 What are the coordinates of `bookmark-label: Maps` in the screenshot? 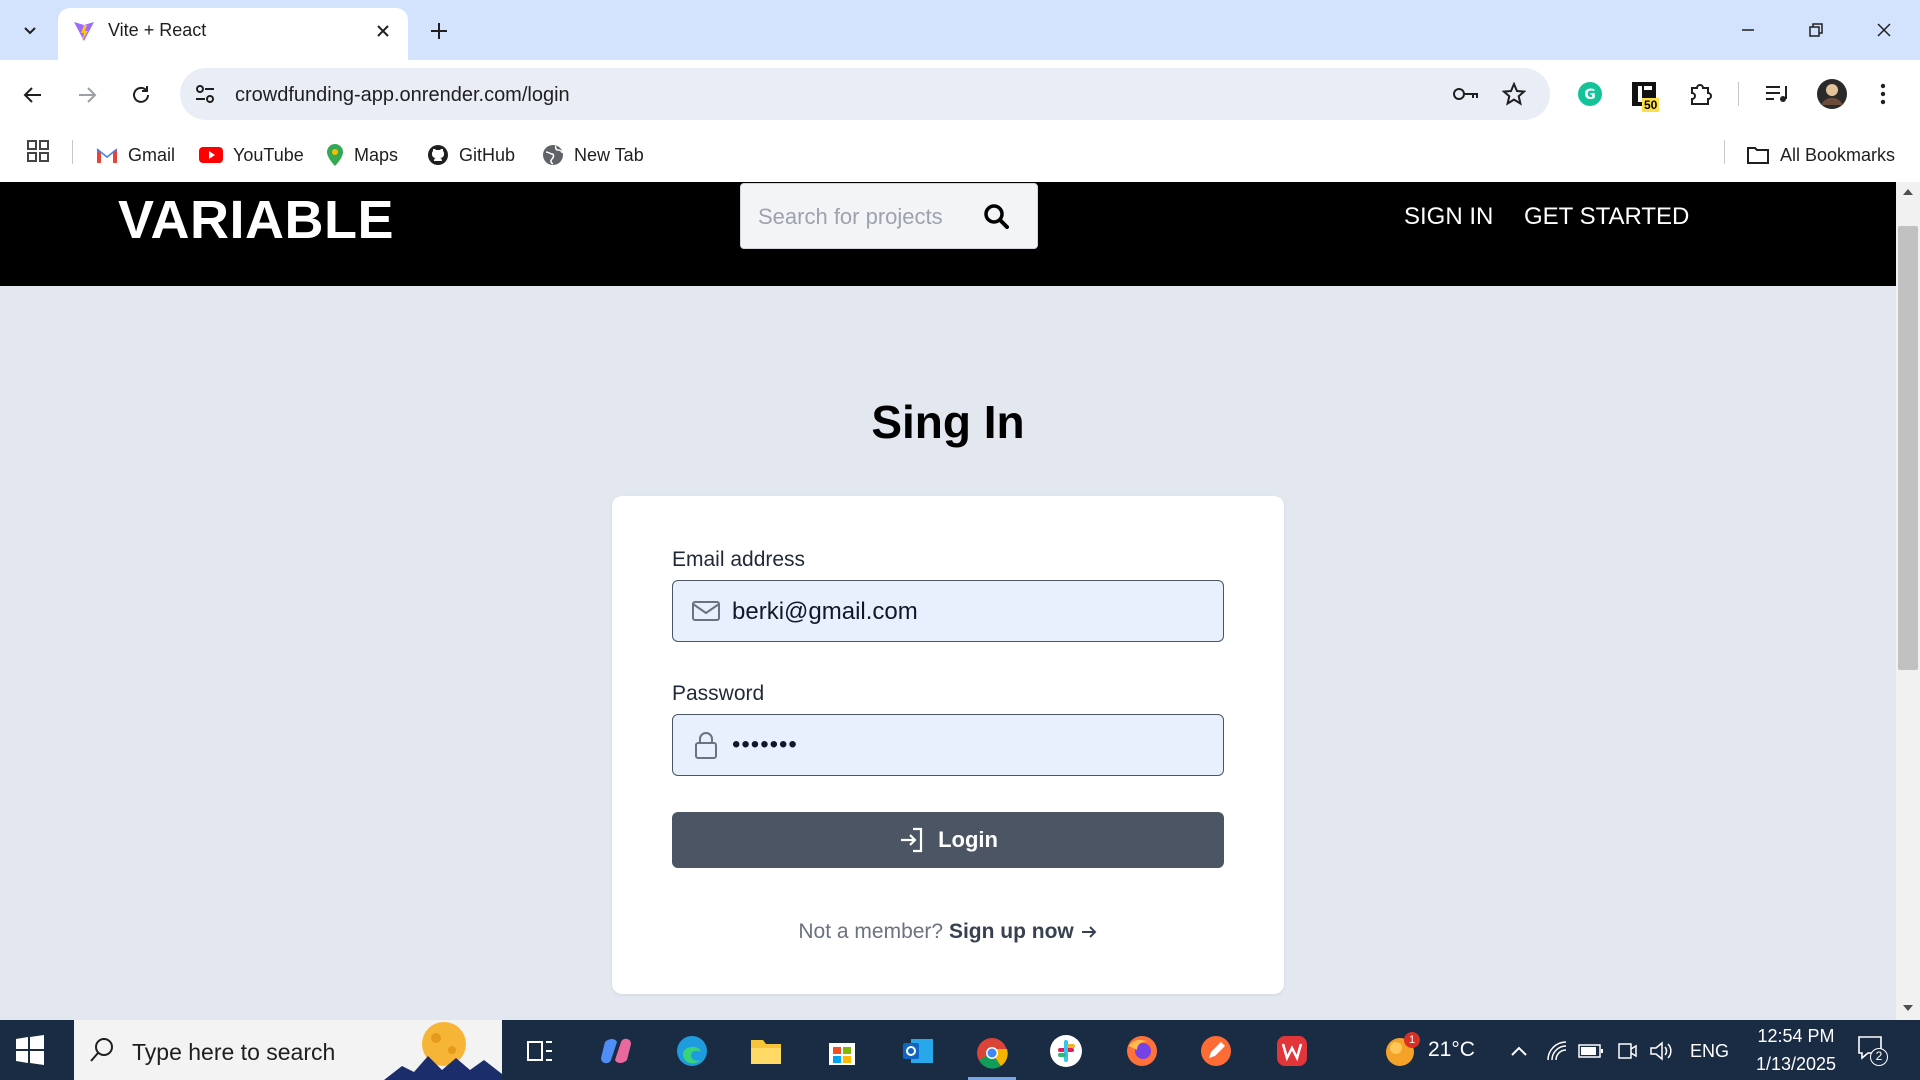 It's located at (376, 154).